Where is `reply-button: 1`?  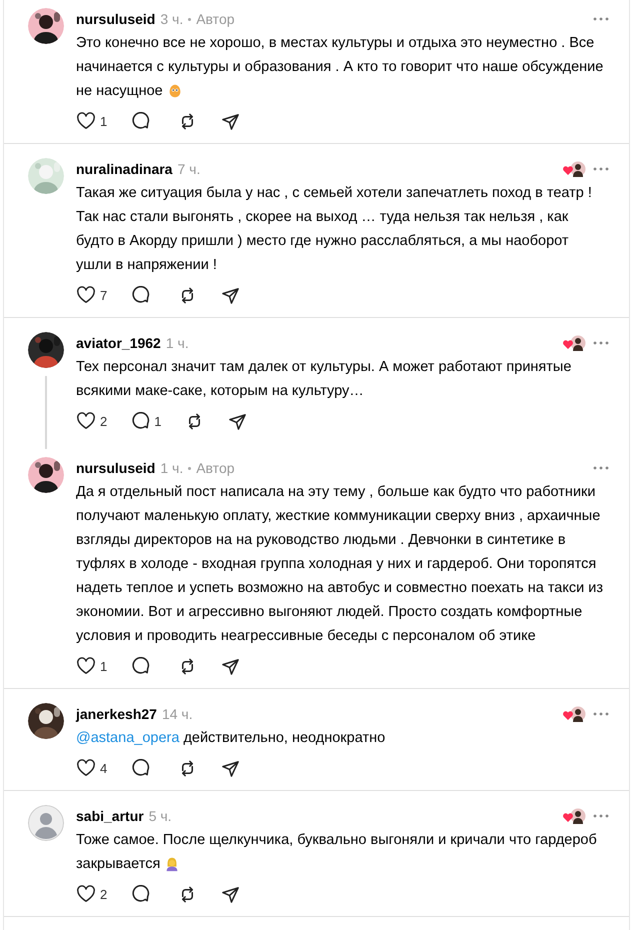 reply-button: 1 is located at coordinates (146, 421).